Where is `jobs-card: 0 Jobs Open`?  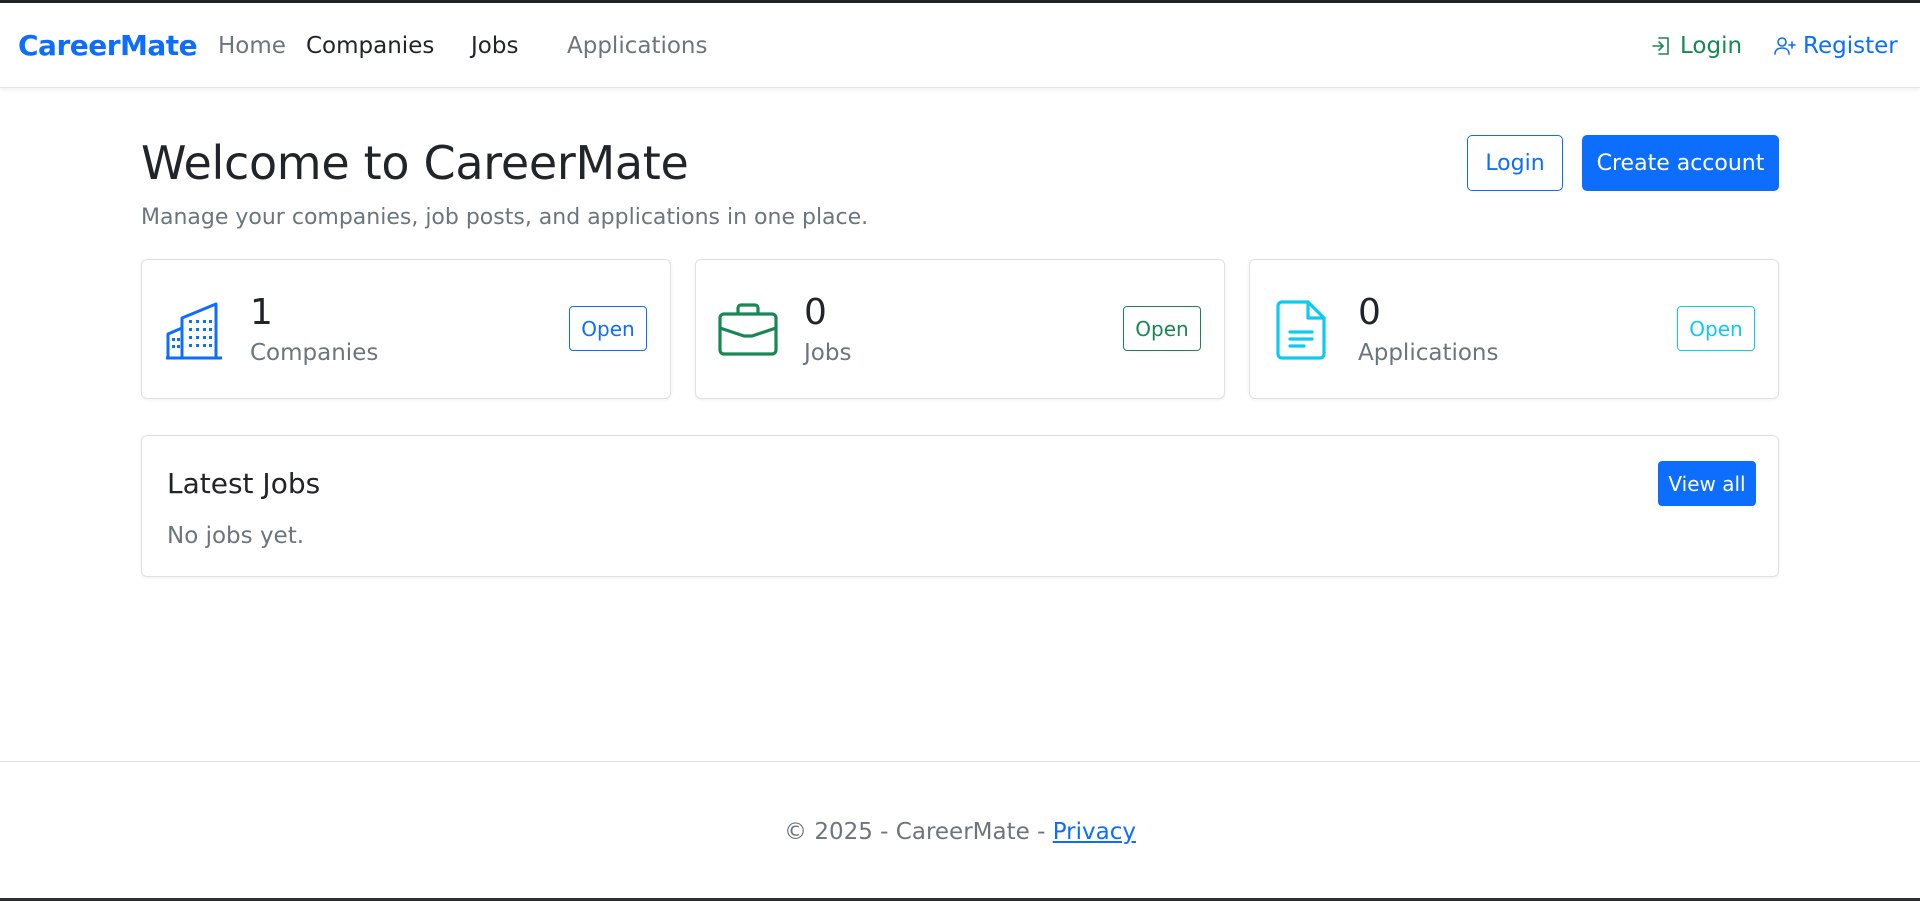
jobs-card: 0 Jobs Open is located at coordinates (960, 329).